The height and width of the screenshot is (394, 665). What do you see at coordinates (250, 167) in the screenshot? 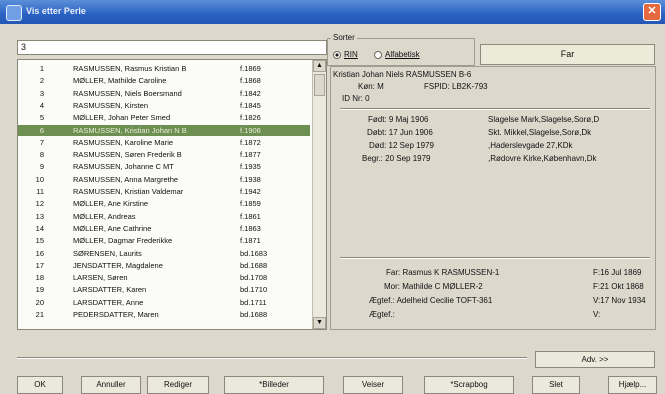
I see `list-item-year: f.1935` at bounding box center [250, 167].